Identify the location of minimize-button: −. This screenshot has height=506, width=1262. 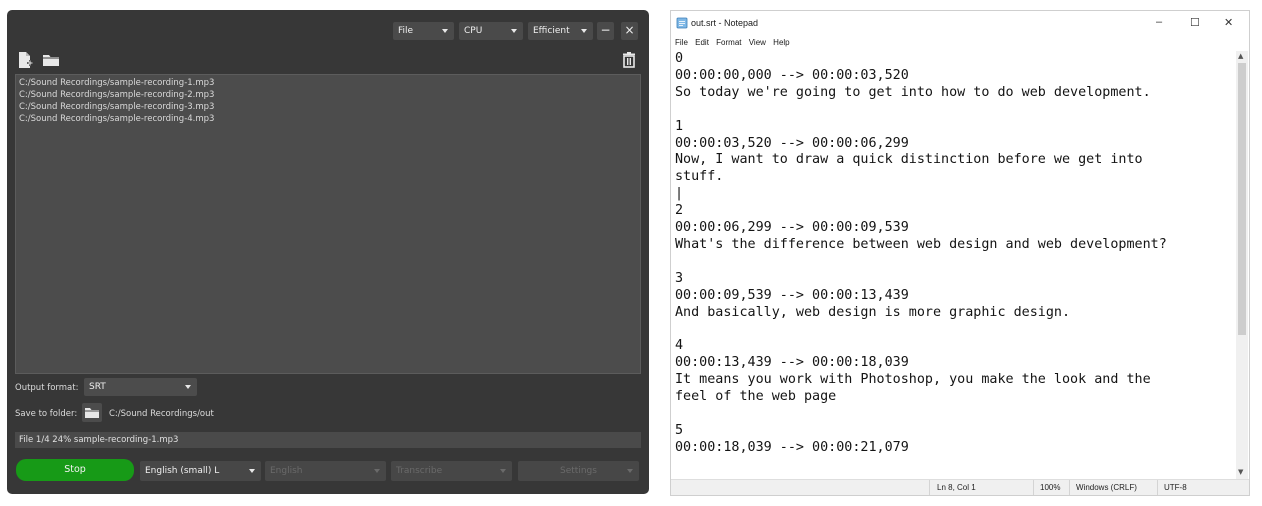
(605, 31).